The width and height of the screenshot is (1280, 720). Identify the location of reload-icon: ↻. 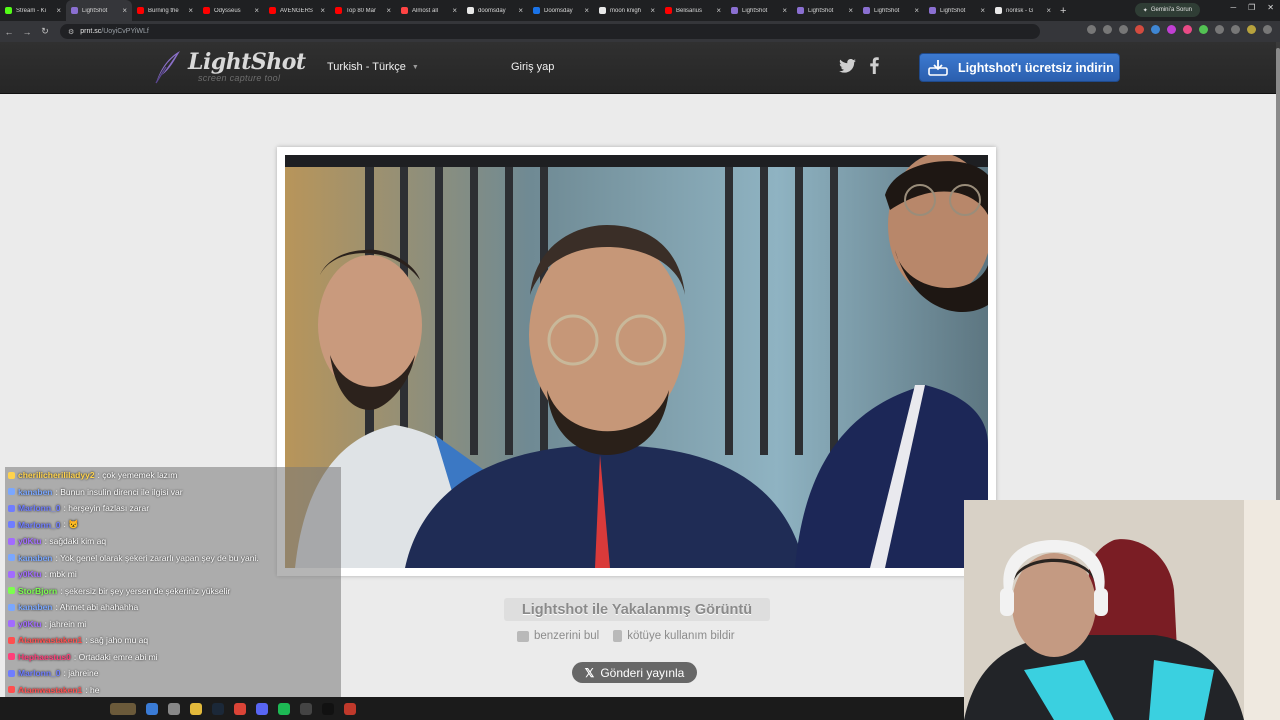
(45, 31).